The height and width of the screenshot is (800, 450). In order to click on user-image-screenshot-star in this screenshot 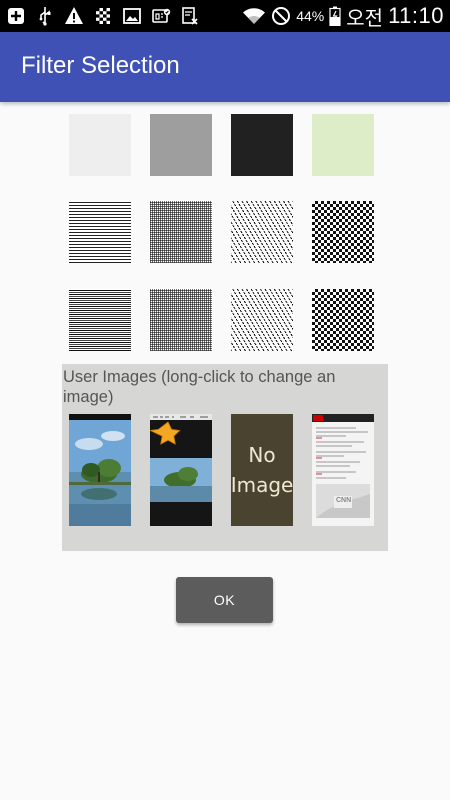, I will do `click(181, 470)`.